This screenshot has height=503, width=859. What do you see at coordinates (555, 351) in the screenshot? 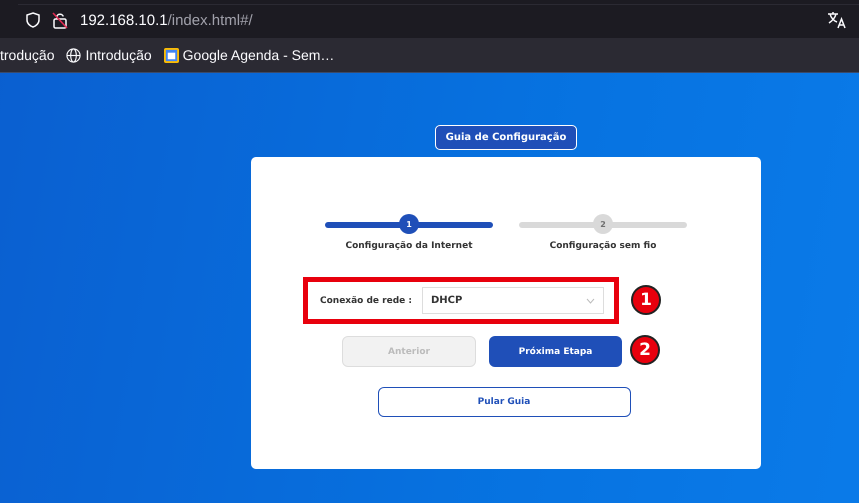
I see `next-step-button: Próxima Etapa` at bounding box center [555, 351].